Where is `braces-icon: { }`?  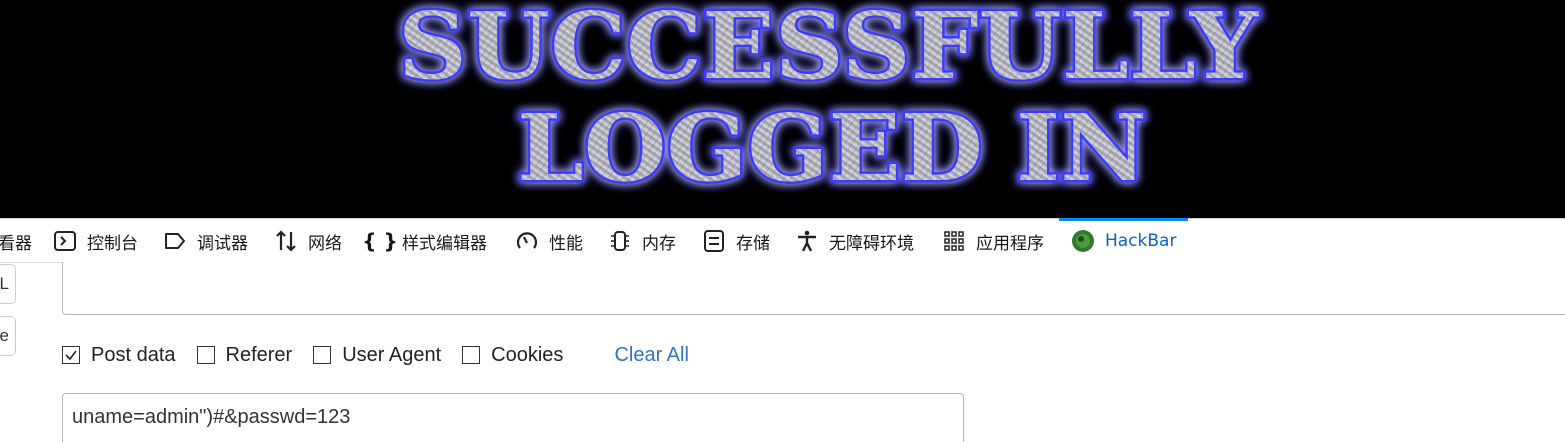
braces-icon: { } is located at coordinates (380, 241).